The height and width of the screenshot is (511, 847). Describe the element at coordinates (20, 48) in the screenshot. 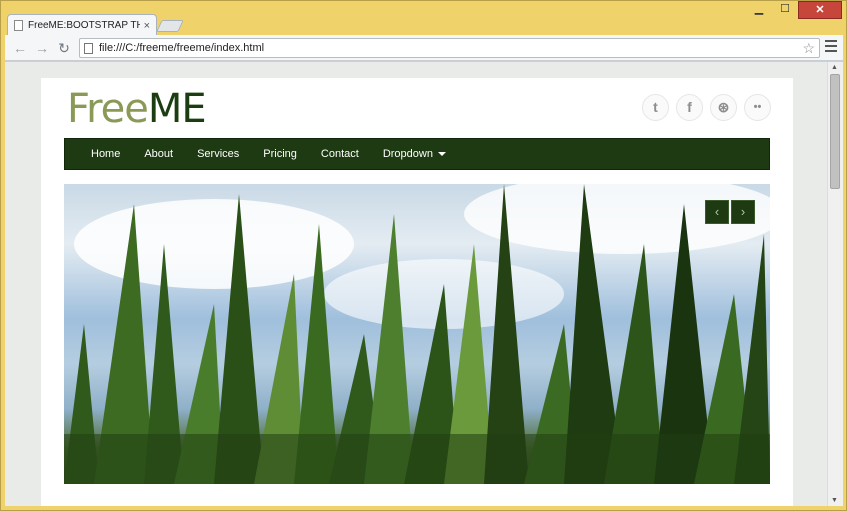

I see `back-arrow-icon: ←` at that location.